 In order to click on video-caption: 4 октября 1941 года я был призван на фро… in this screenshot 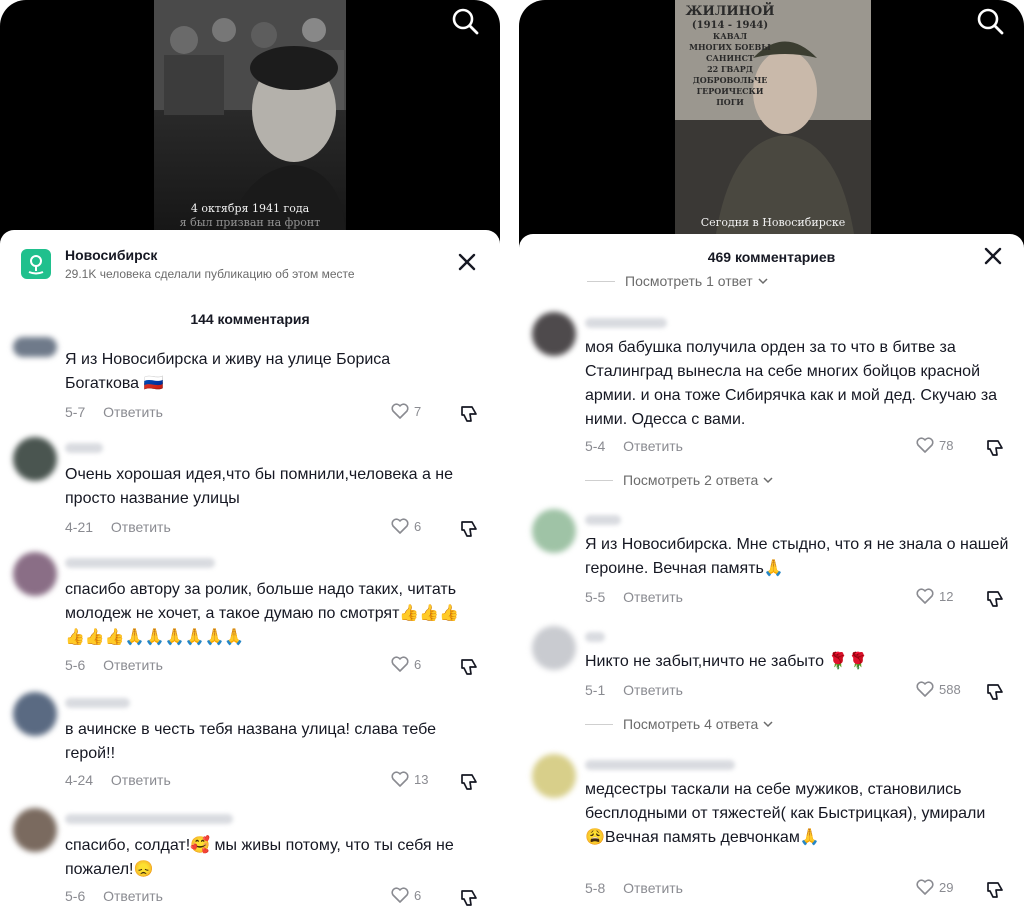, I will do `click(250, 215)`.